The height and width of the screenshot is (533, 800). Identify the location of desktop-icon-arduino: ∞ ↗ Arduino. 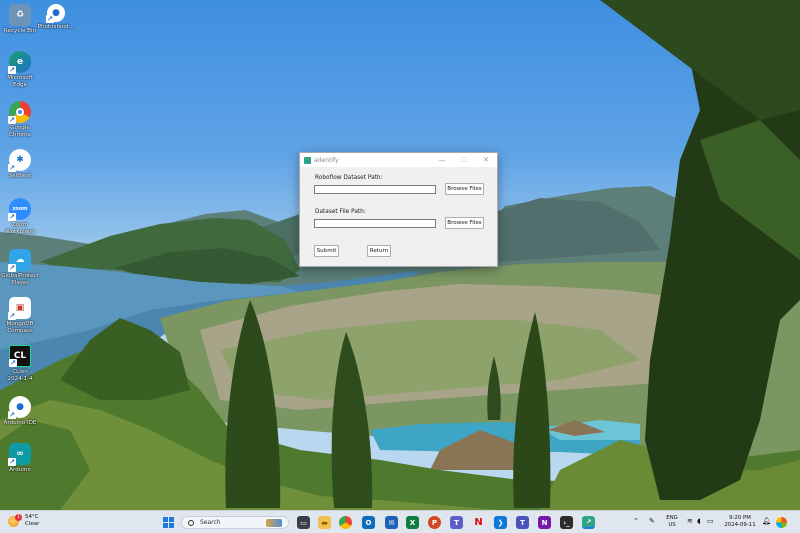
(20, 458).